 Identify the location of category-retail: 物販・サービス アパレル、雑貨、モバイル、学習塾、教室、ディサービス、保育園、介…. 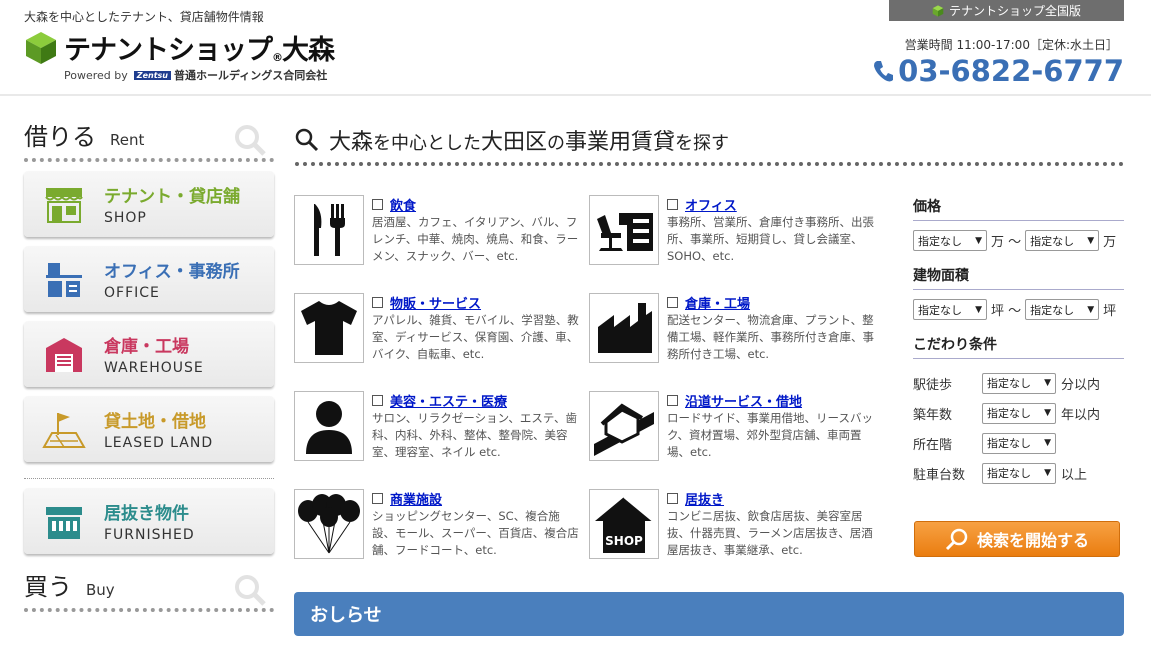
(439, 329).